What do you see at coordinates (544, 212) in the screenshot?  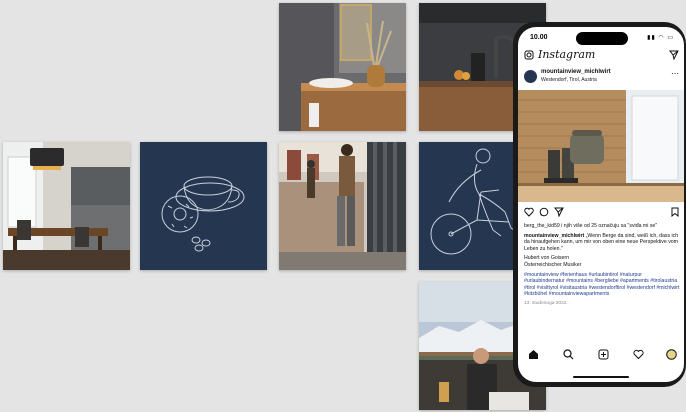 I see `comment-icon` at bounding box center [544, 212].